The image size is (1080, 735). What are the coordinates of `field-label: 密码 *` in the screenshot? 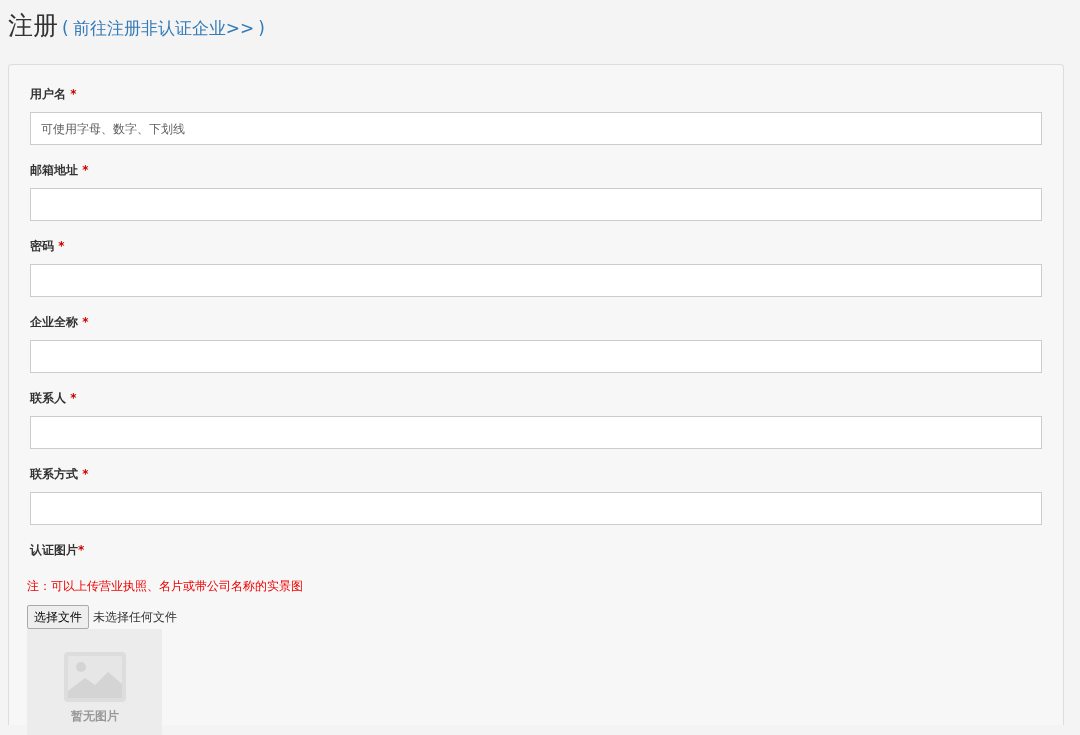 It's located at (48, 246).